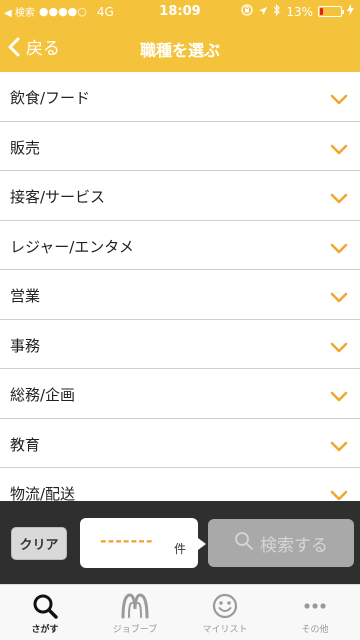 Image resolution: width=360 pixels, height=640 pixels. I want to click on list-item-label: 接客/サービス, so click(58, 197).